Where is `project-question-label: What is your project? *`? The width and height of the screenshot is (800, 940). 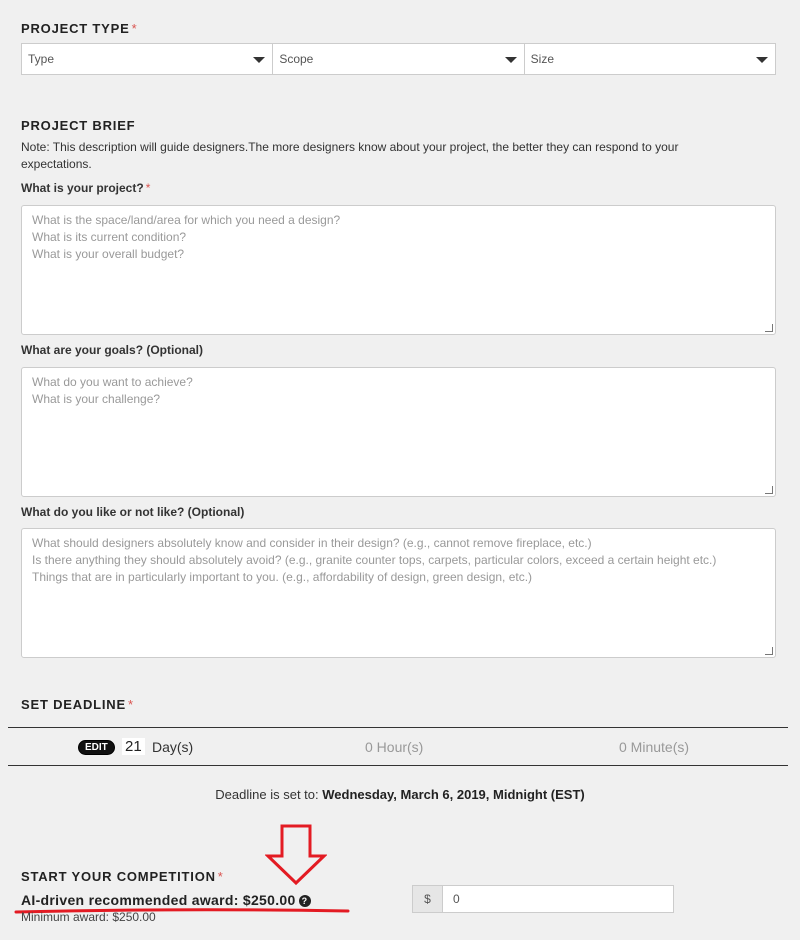
project-question-label: What is your project? * is located at coordinates (86, 188).